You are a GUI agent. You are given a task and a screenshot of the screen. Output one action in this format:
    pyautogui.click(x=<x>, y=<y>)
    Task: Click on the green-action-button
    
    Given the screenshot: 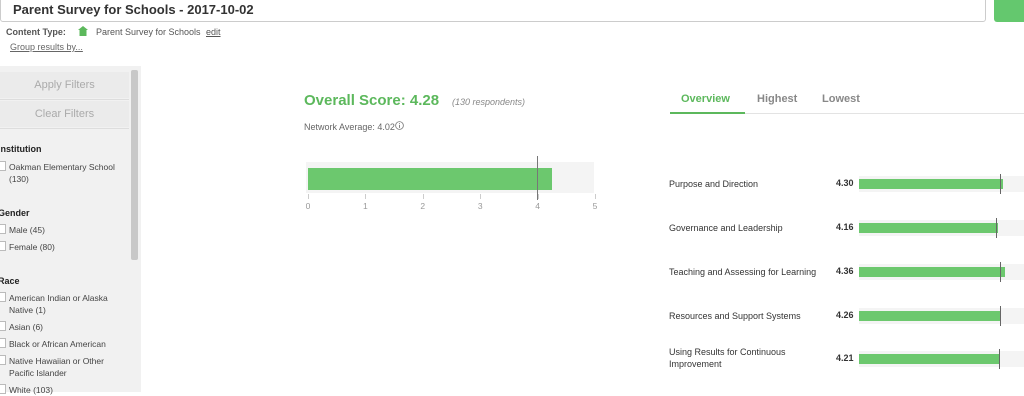 What is the action you would take?
    pyautogui.click(x=1009, y=11)
    